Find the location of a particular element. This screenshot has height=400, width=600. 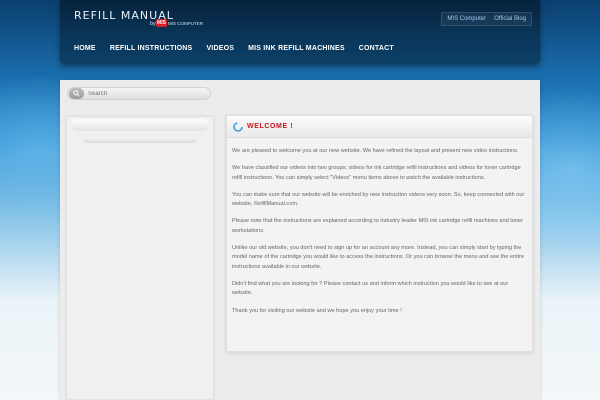

top-link-mis-computer: MIS Computer is located at coordinates (466, 19).